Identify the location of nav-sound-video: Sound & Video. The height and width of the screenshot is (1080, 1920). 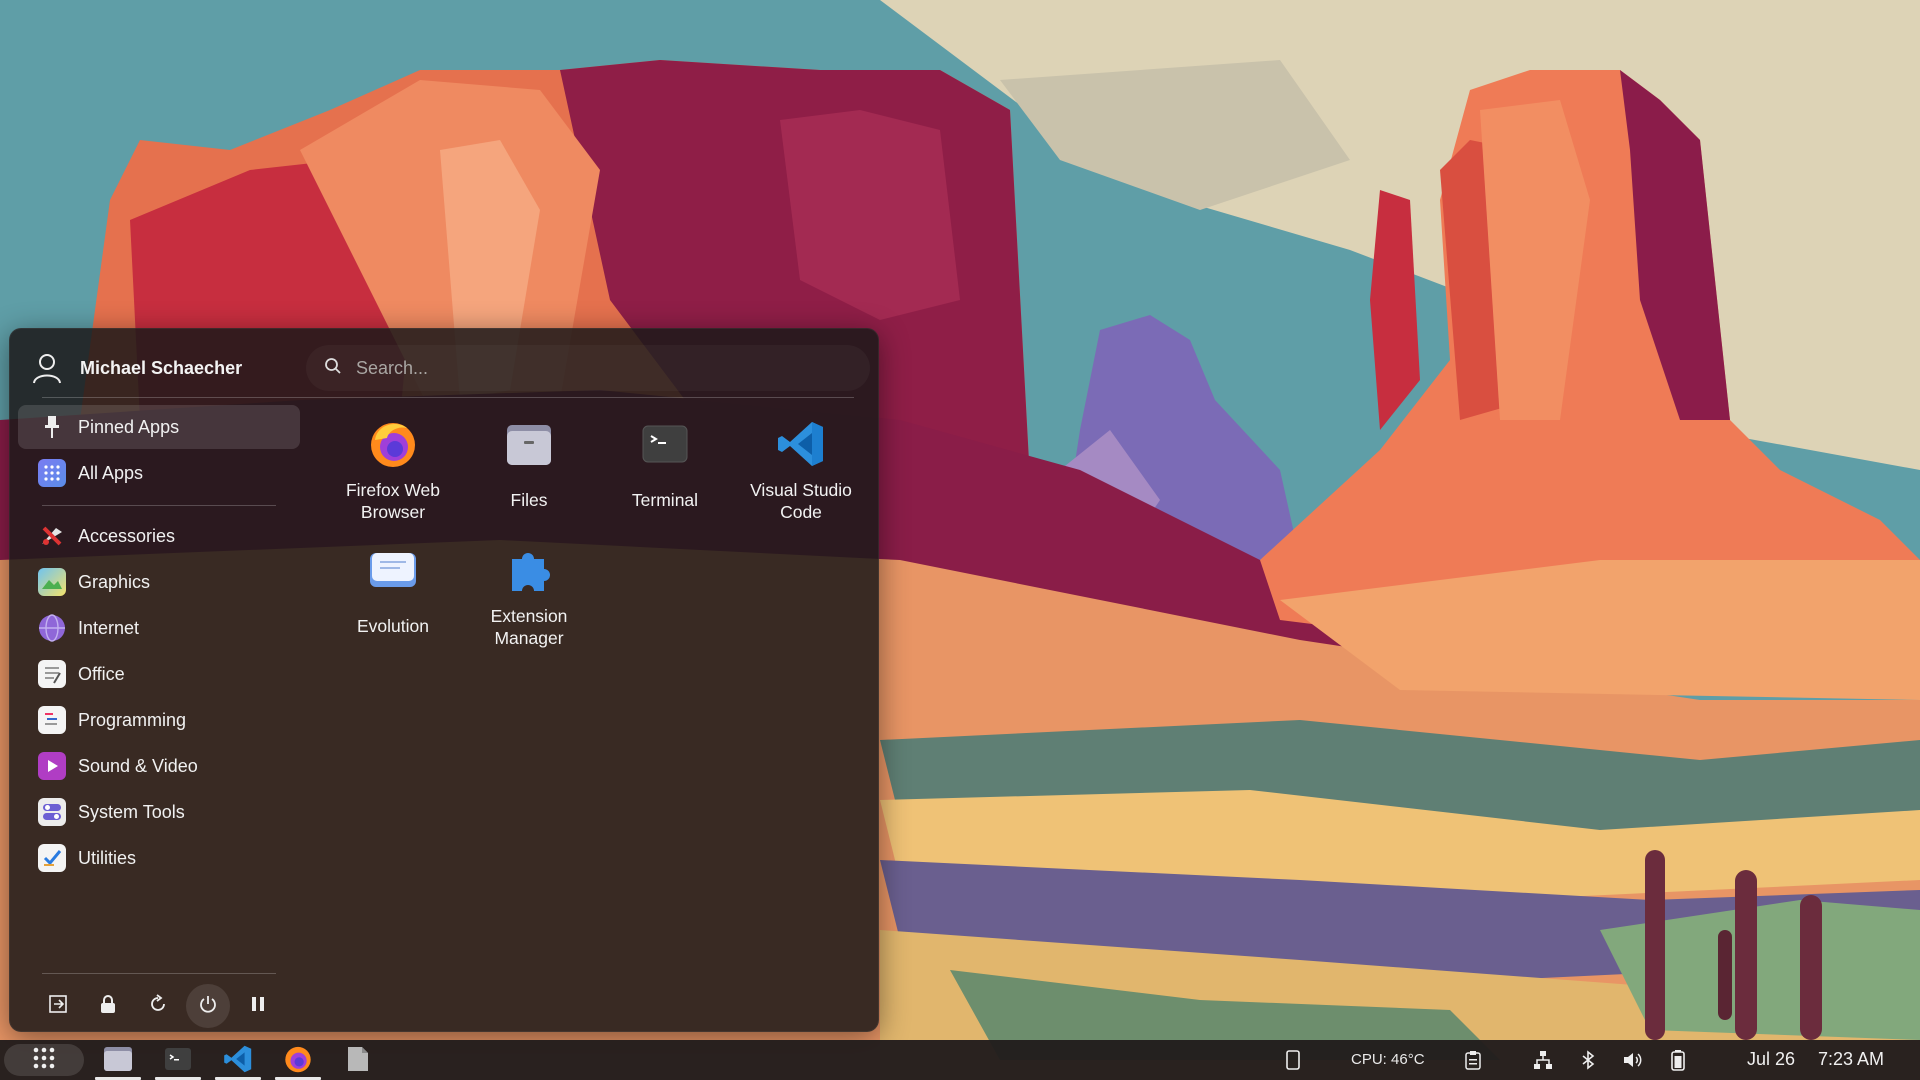
(159, 766).